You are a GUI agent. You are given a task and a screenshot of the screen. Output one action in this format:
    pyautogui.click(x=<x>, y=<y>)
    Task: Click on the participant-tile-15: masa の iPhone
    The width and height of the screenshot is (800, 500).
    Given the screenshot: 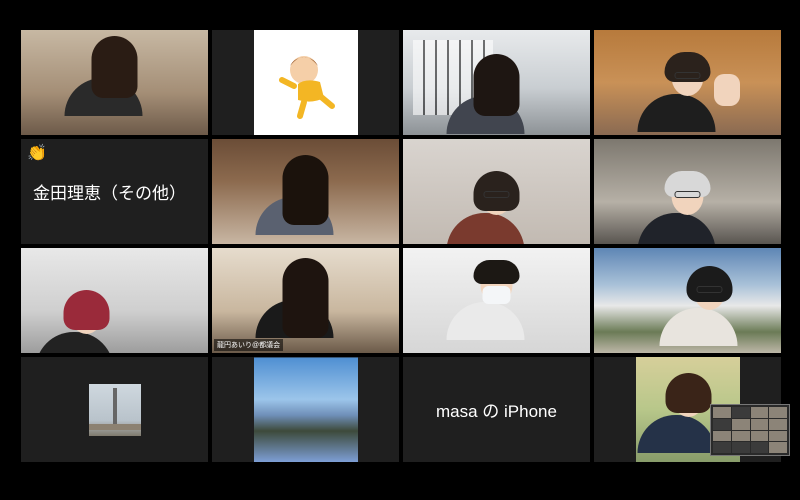 What is the action you would take?
    pyautogui.click(x=496, y=409)
    